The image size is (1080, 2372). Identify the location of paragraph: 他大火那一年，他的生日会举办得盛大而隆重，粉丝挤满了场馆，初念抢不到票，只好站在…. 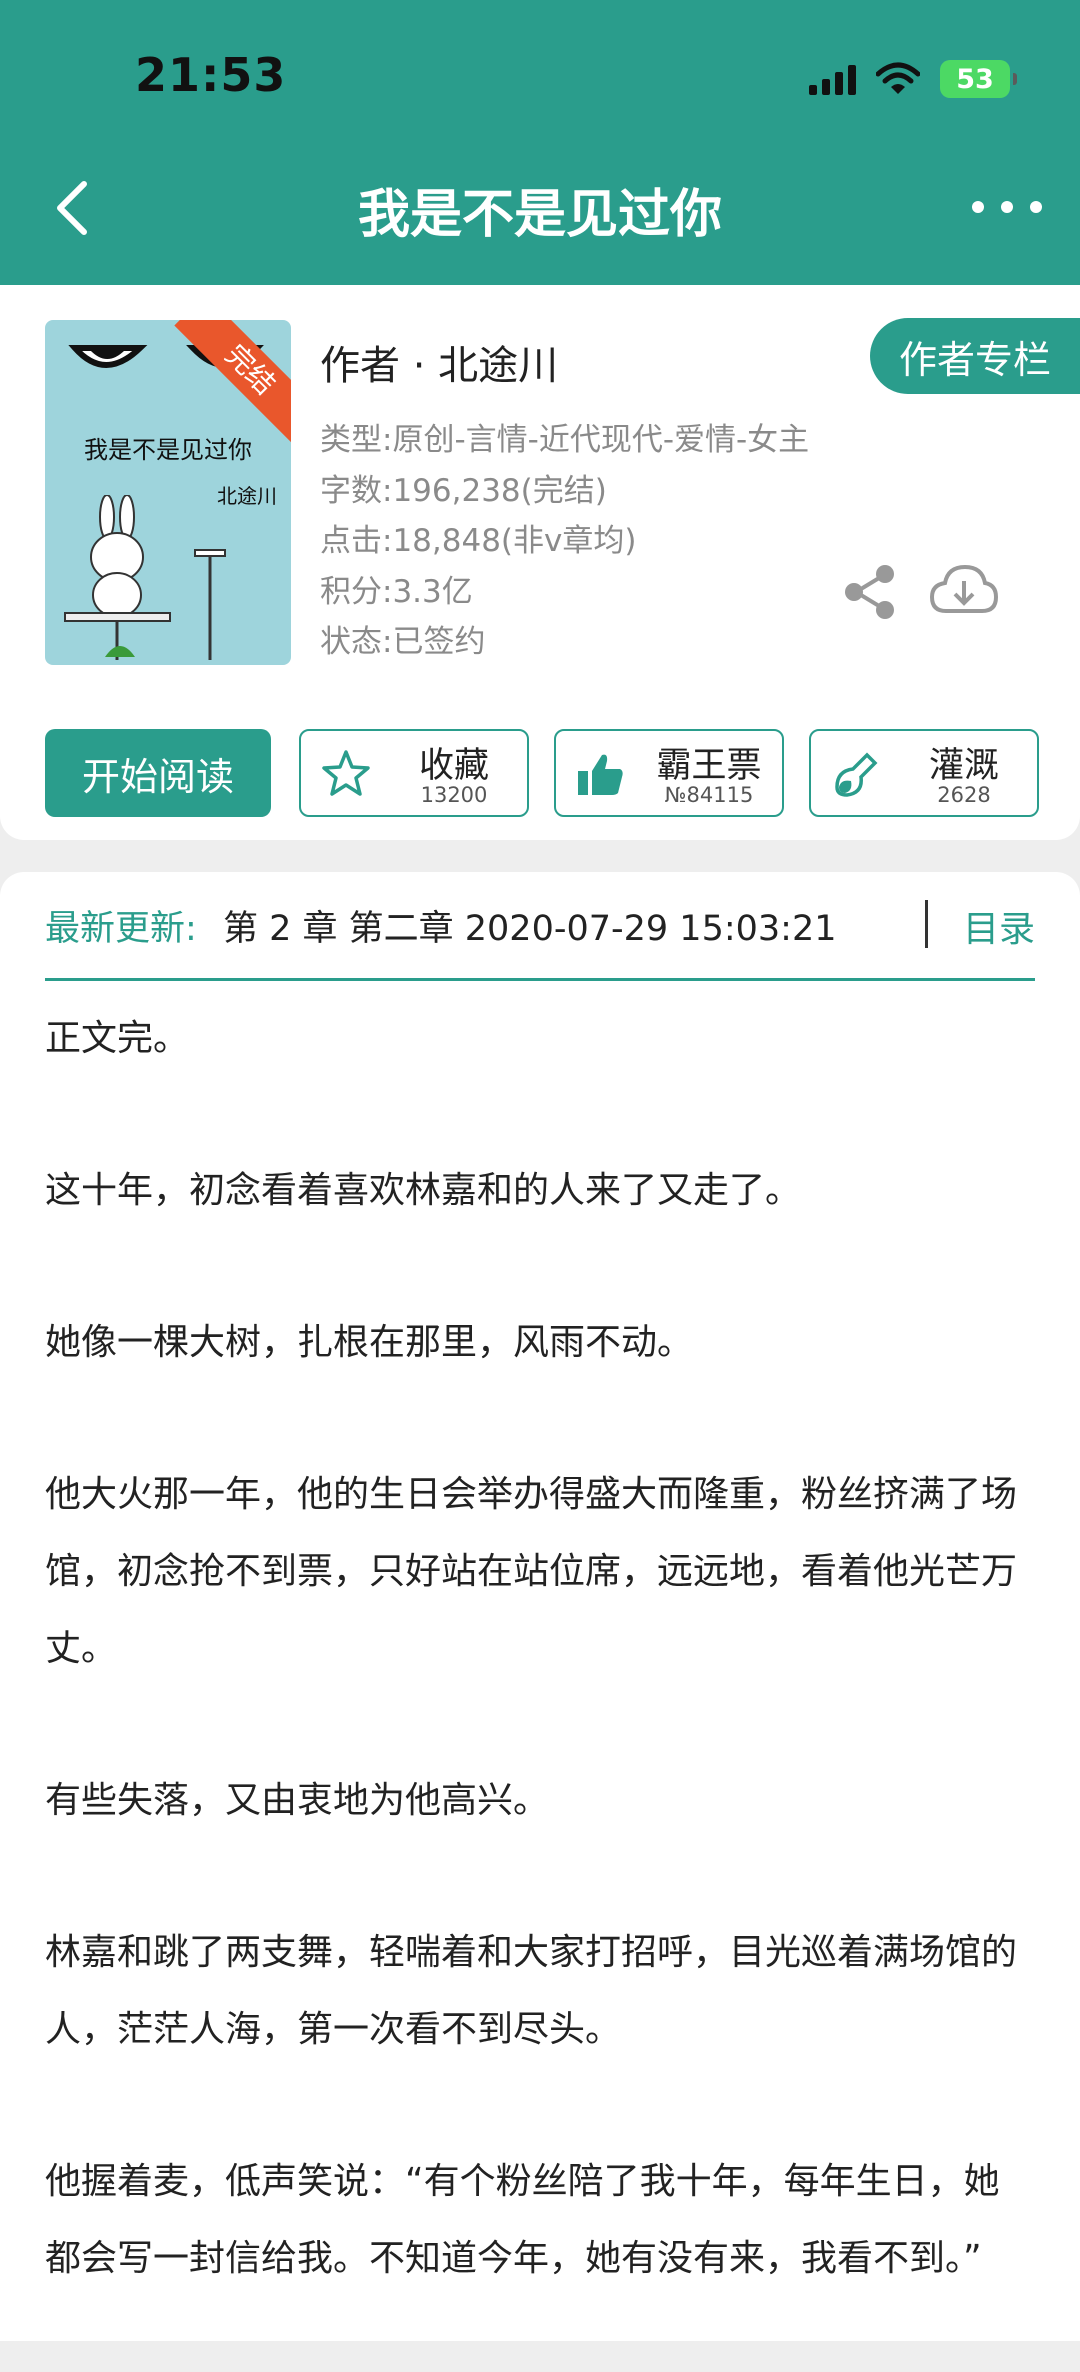
(531, 1571).